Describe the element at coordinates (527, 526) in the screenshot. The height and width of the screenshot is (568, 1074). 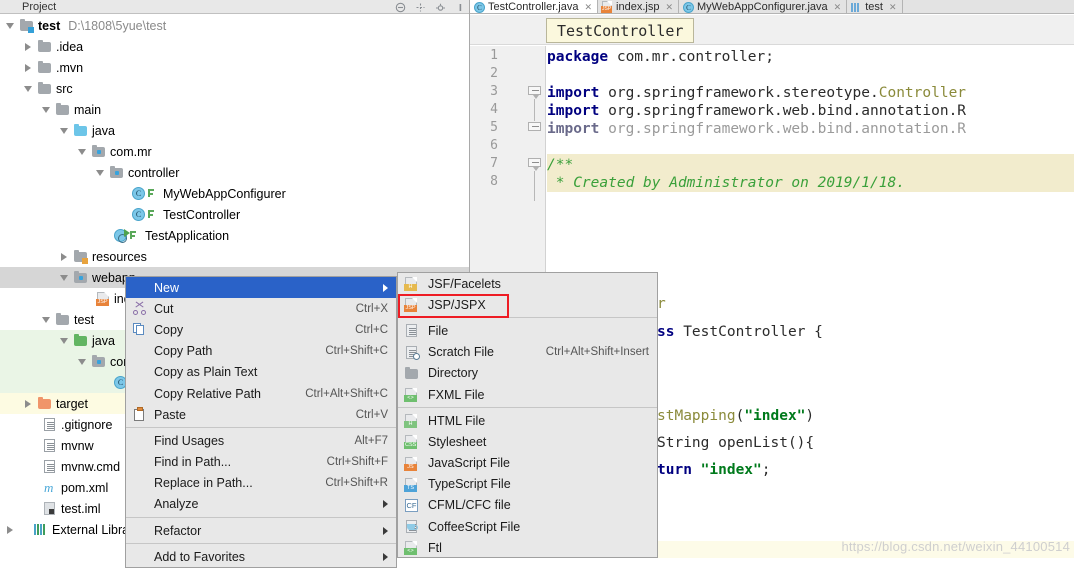
I see `submenu-item-coffeescript-file: CoffeeScript File` at that location.